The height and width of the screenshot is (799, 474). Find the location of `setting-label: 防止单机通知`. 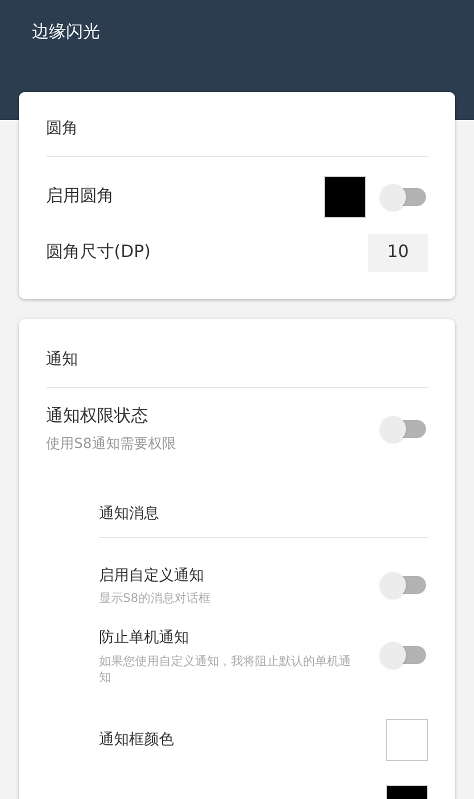

setting-label: 防止单机通知 is located at coordinates (144, 637).